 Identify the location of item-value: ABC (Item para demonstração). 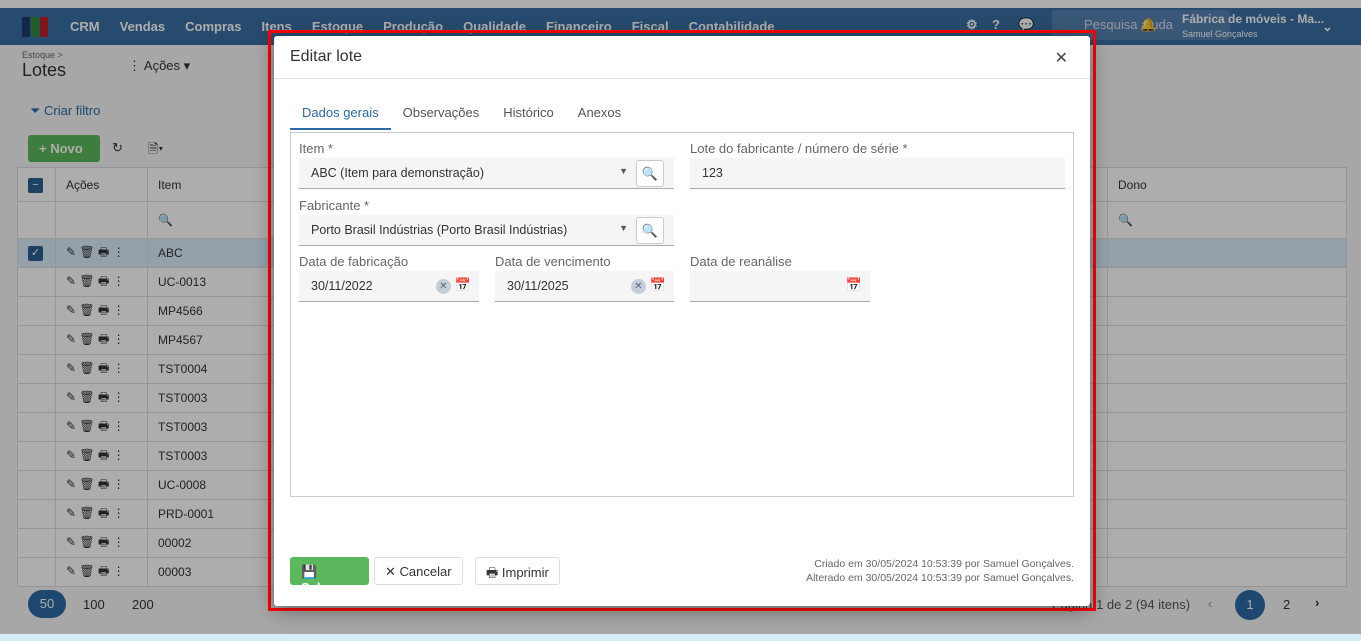
(397, 173).